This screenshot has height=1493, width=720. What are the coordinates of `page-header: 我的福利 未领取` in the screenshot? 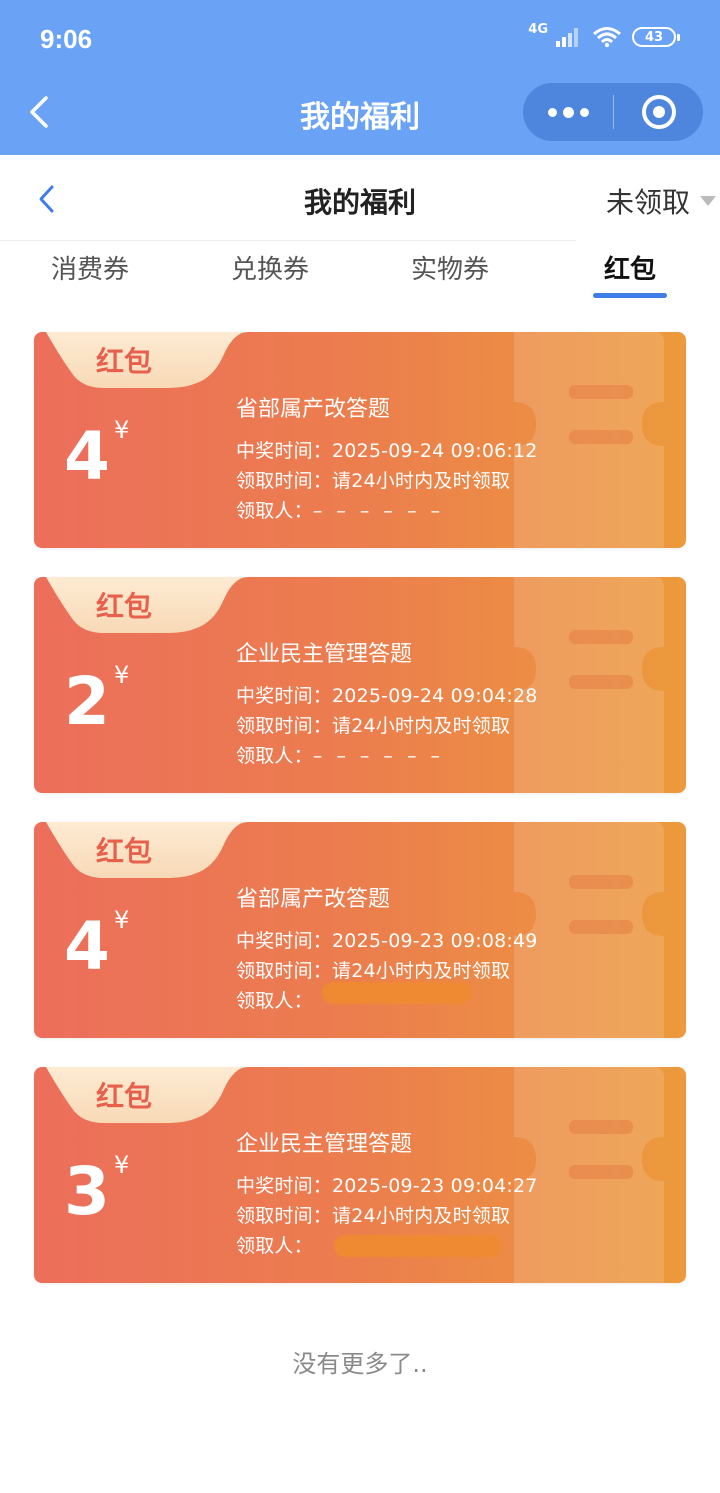 It's located at (360, 198).